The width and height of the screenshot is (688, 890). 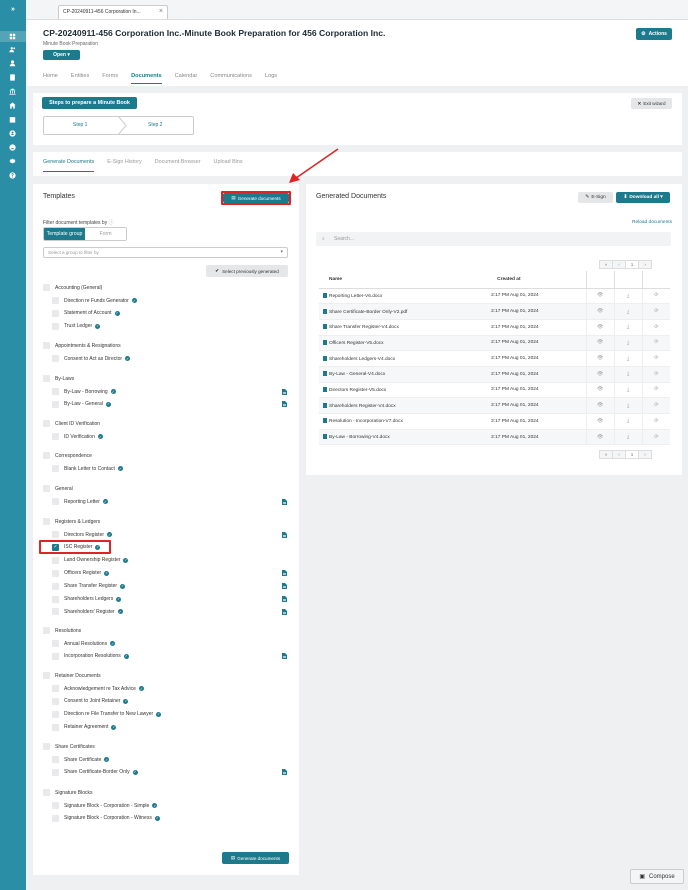 What do you see at coordinates (12, 175) in the screenshot?
I see `help-icon` at bounding box center [12, 175].